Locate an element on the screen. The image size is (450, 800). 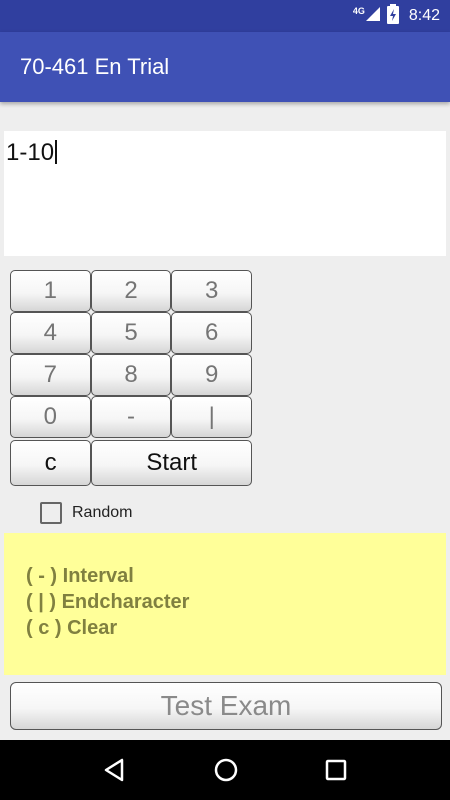
help-line-interval: ( - ) Interval is located at coordinates (80, 576).